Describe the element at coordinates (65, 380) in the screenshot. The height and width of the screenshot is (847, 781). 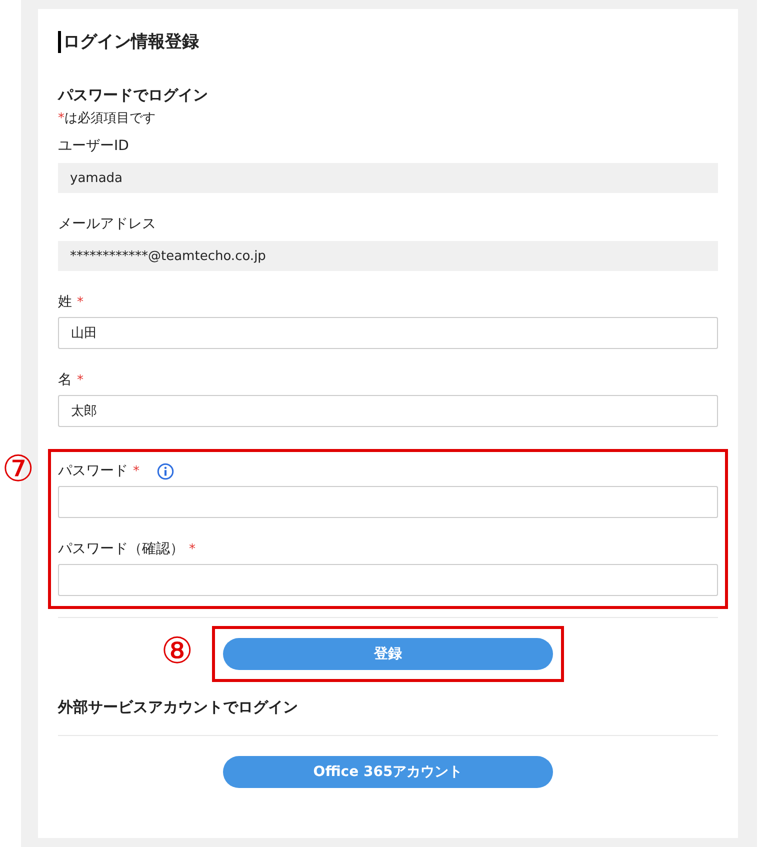
I see `field-label: 名` at that location.